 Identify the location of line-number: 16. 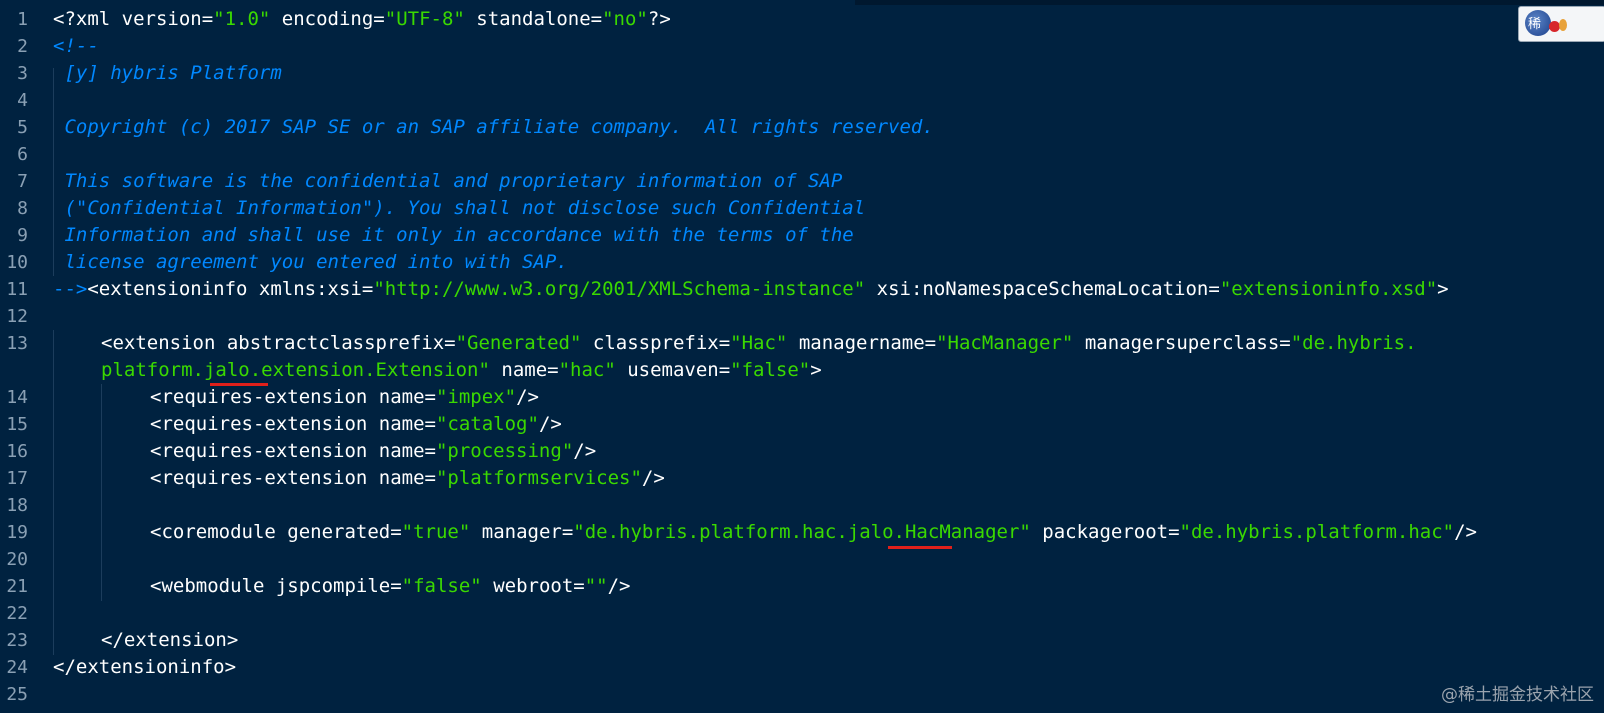
(17, 451).